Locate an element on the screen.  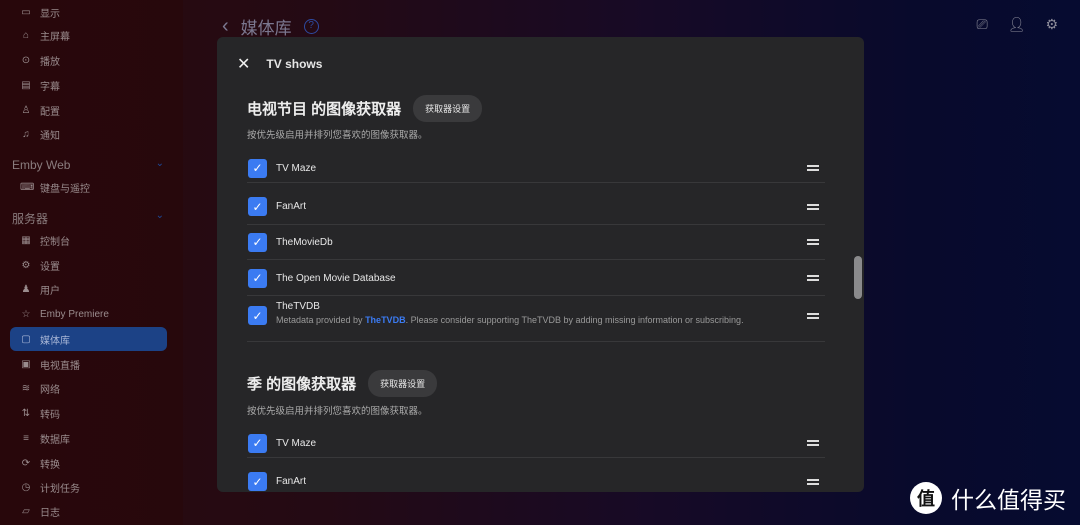
sidebar-item: ≡ 数据库 is located at coordinates (88, 438).